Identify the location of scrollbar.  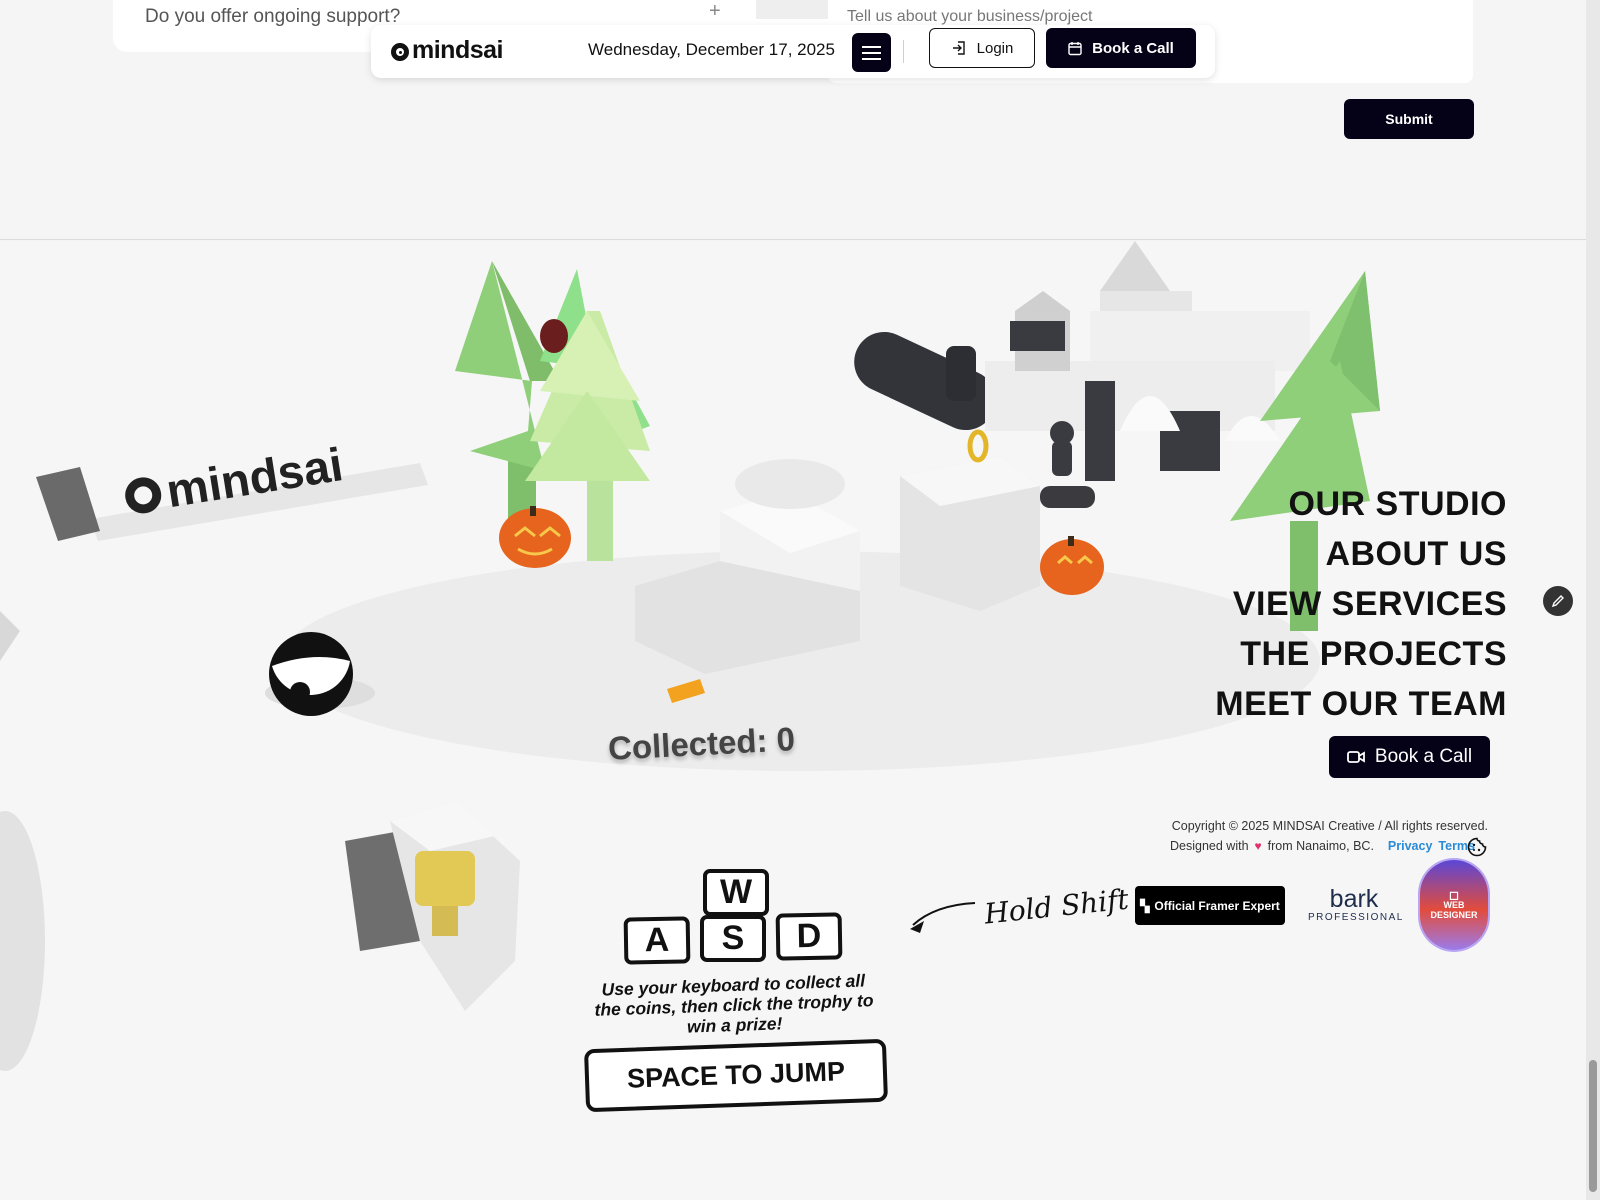
(1593, 600).